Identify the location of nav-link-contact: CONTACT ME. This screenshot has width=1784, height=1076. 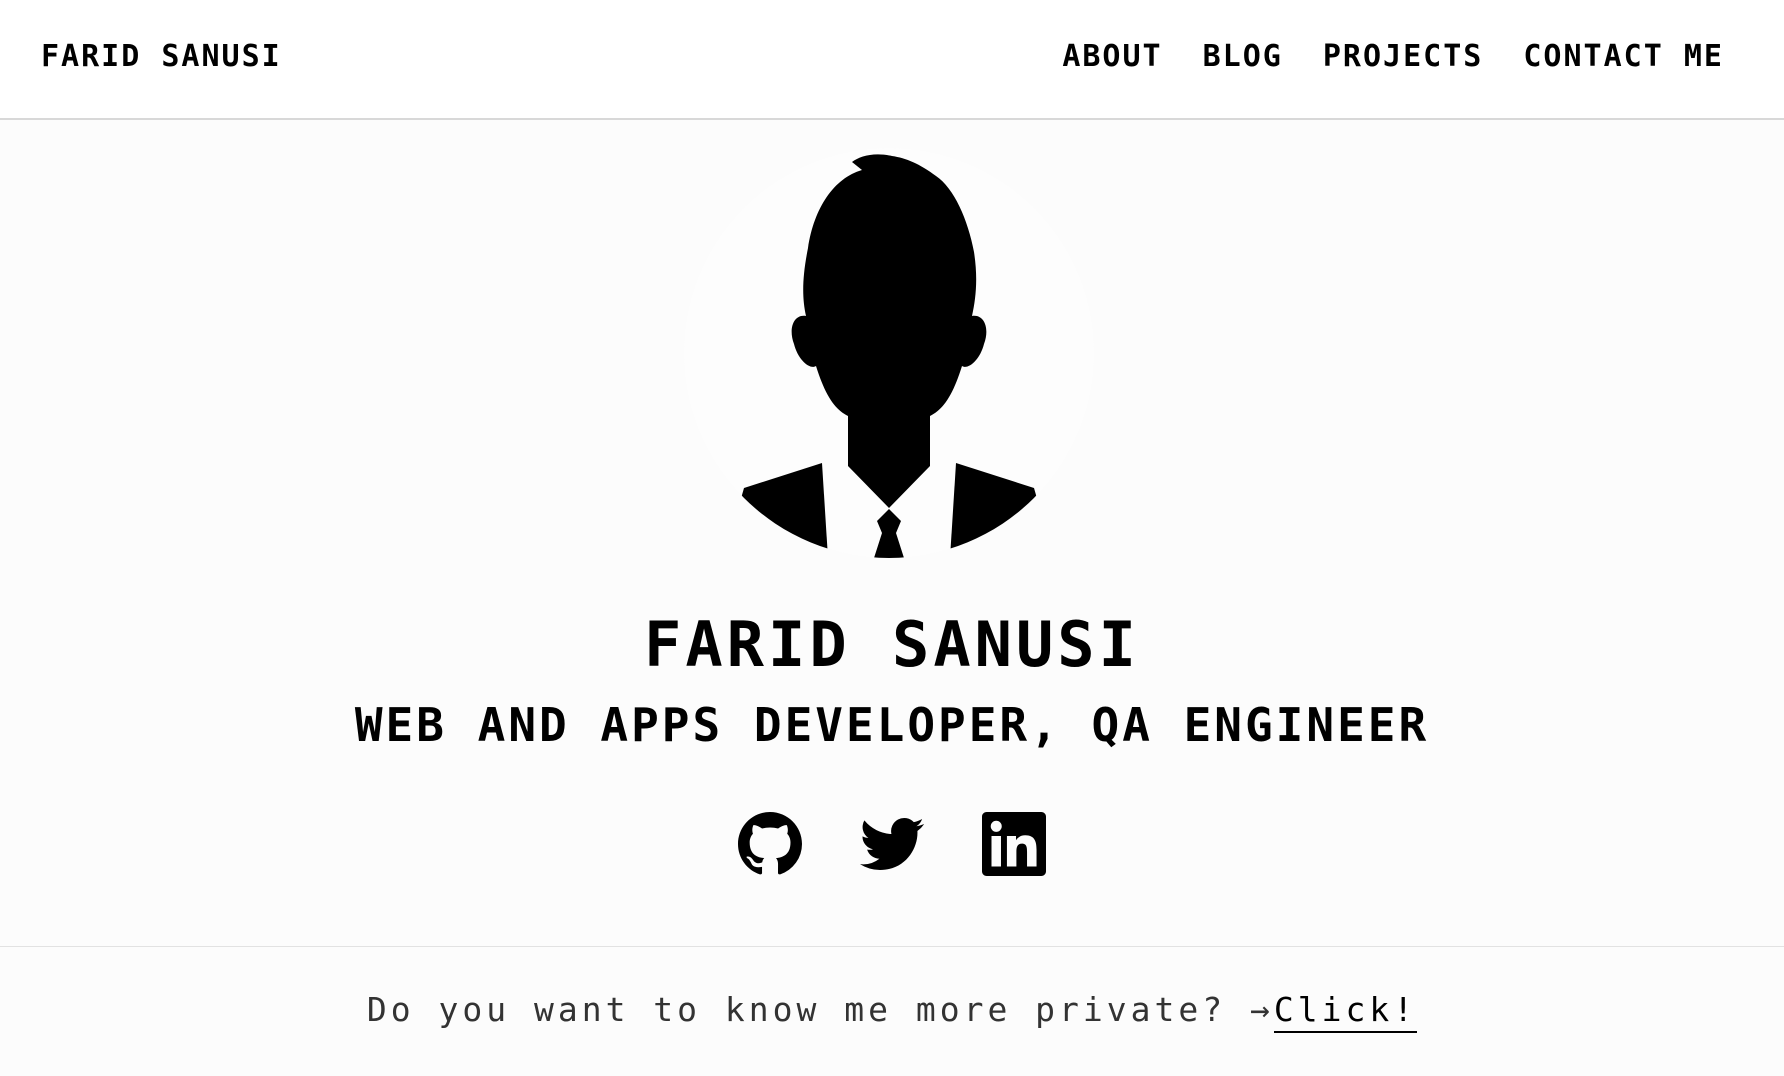
(1623, 56).